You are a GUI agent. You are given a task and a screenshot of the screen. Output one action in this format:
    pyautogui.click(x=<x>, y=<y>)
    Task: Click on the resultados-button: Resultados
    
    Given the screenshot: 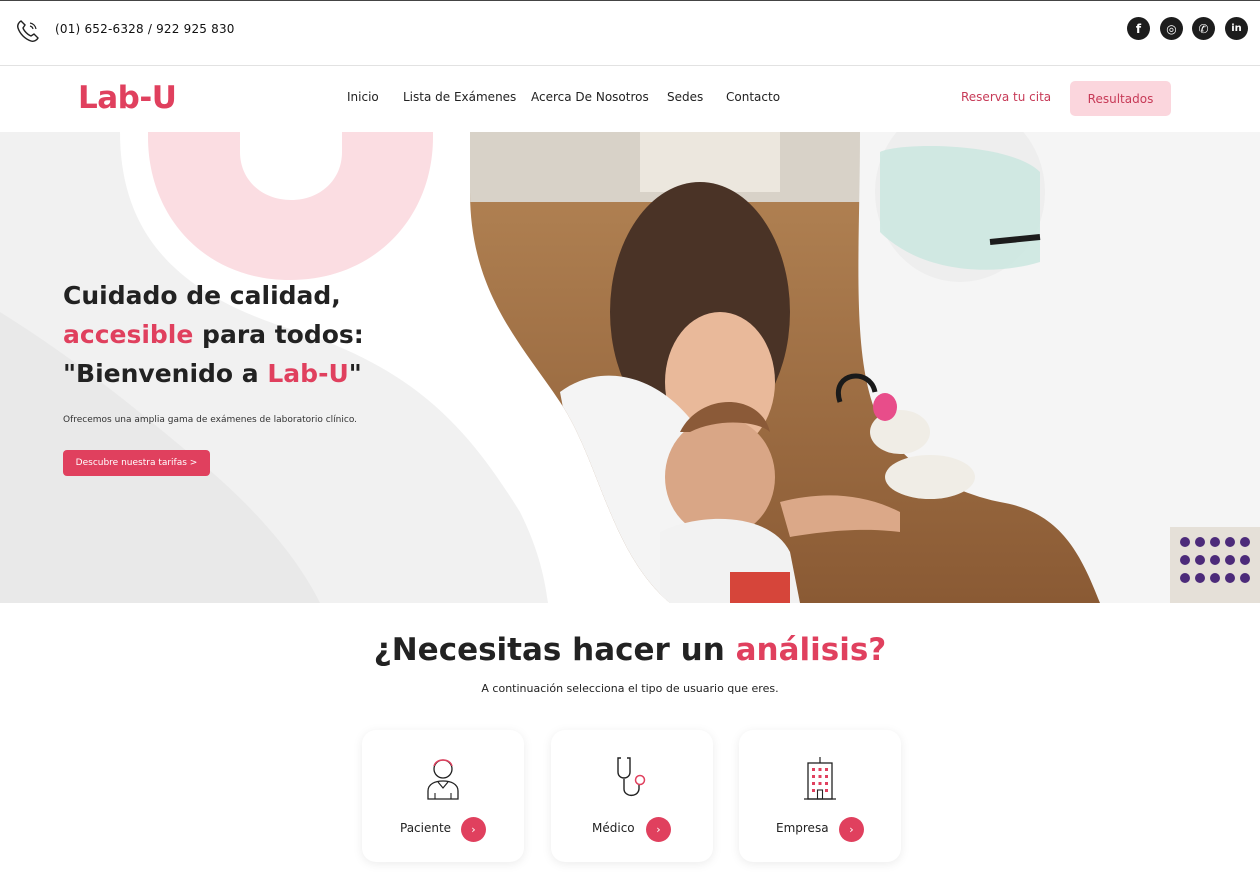 What is the action you would take?
    pyautogui.click(x=1120, y=98)
    